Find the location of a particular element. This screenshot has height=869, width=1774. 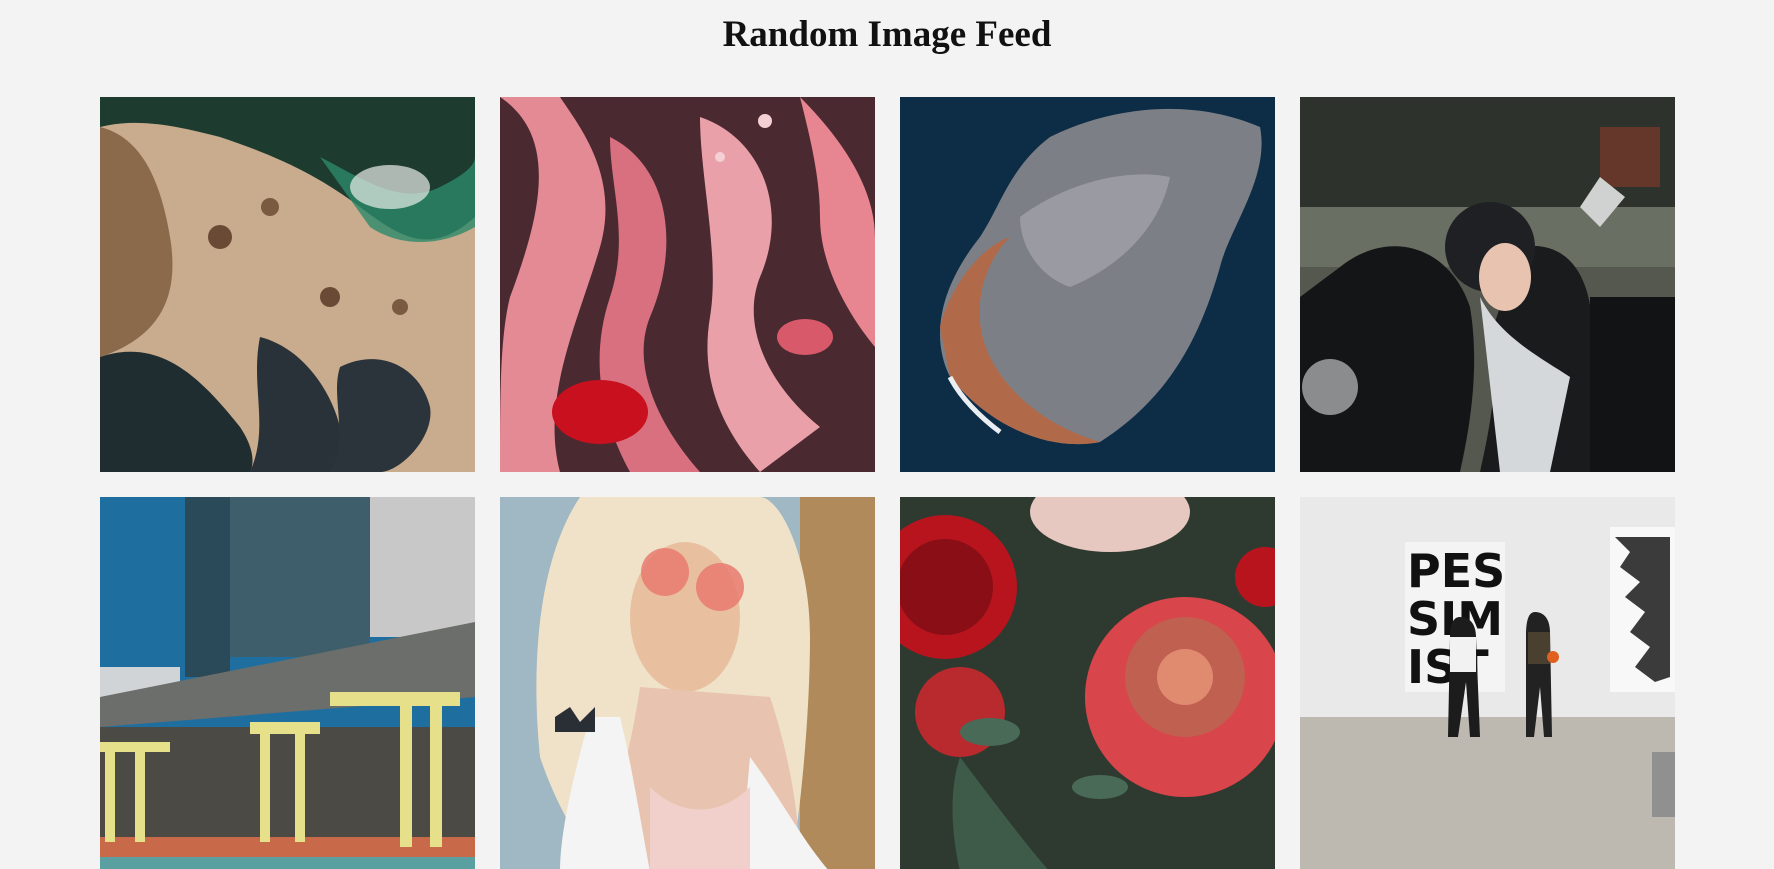

city-plaza-image is located at coordinates (287, 683).